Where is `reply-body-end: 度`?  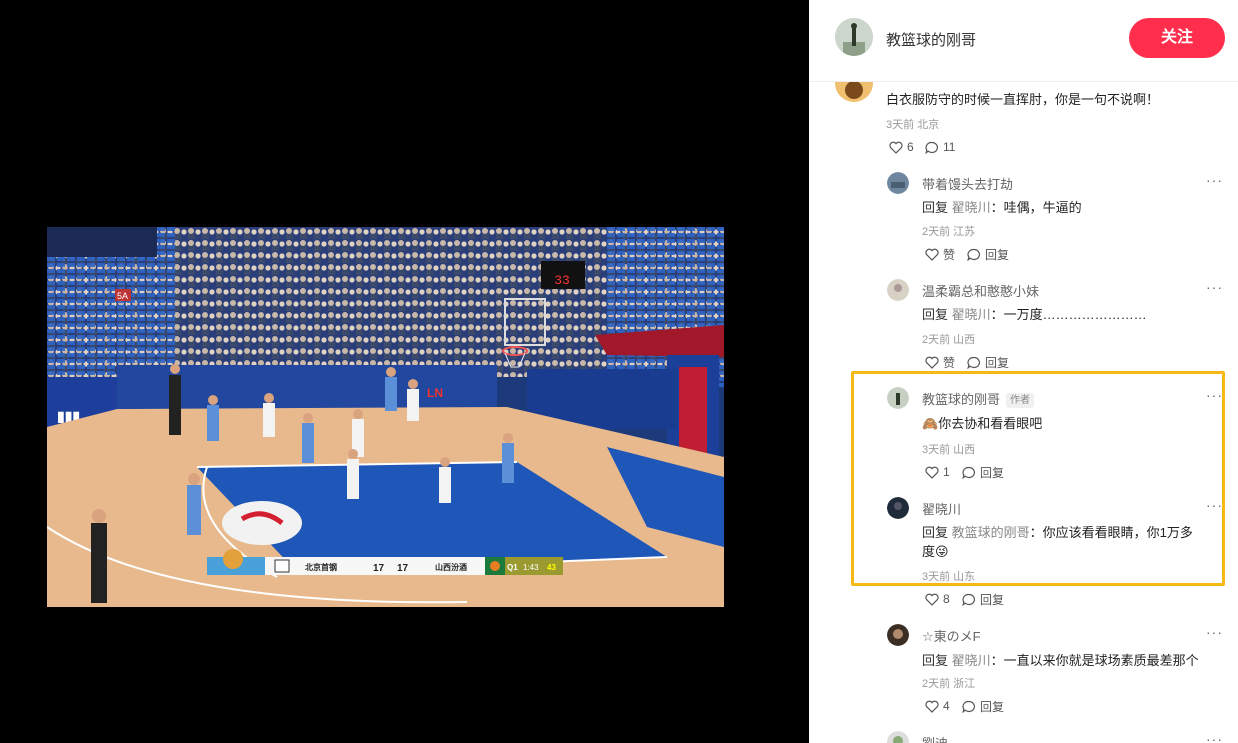
reply-body-end: 度 is located at coordinates (929, 551).